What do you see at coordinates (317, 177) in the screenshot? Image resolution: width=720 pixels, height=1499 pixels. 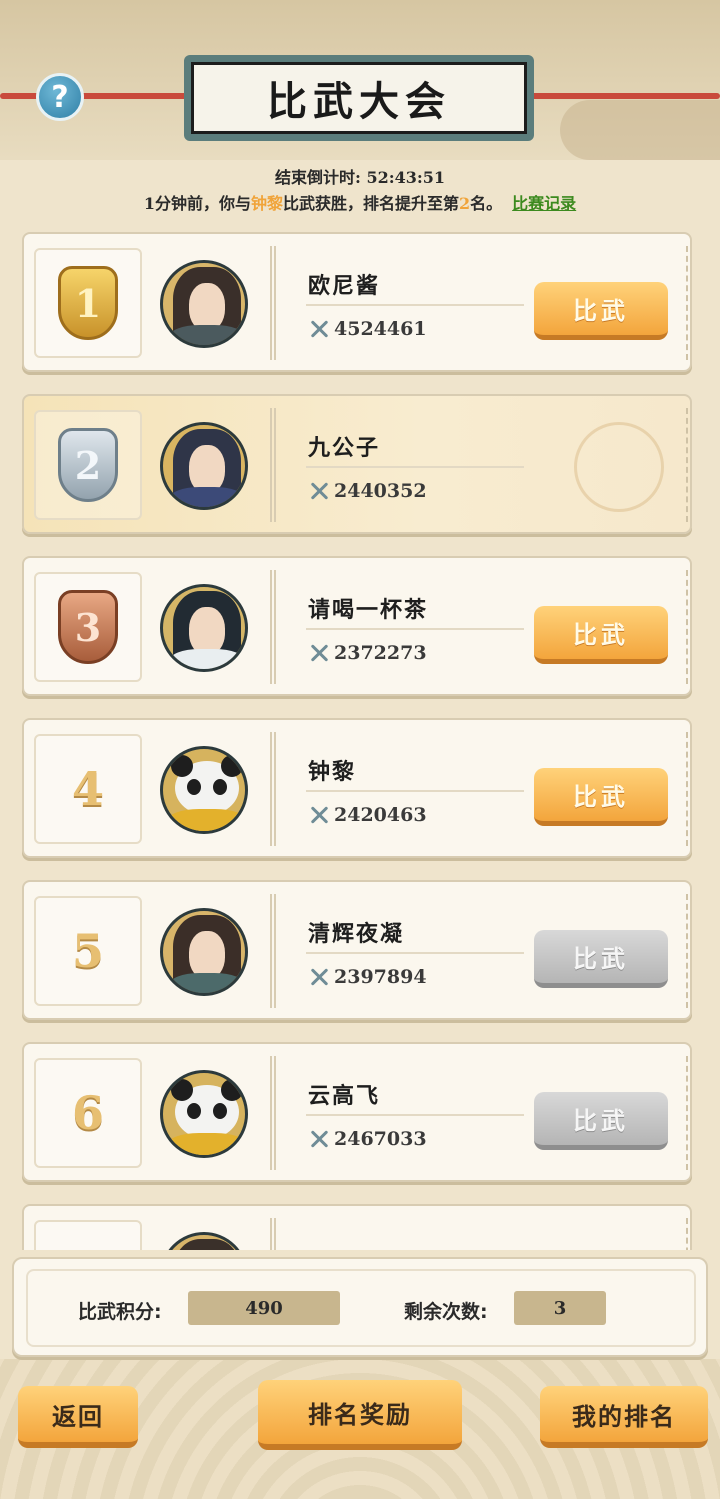 I see `countdown-label: 结束倒计时:` at bounding box center [317, 177].